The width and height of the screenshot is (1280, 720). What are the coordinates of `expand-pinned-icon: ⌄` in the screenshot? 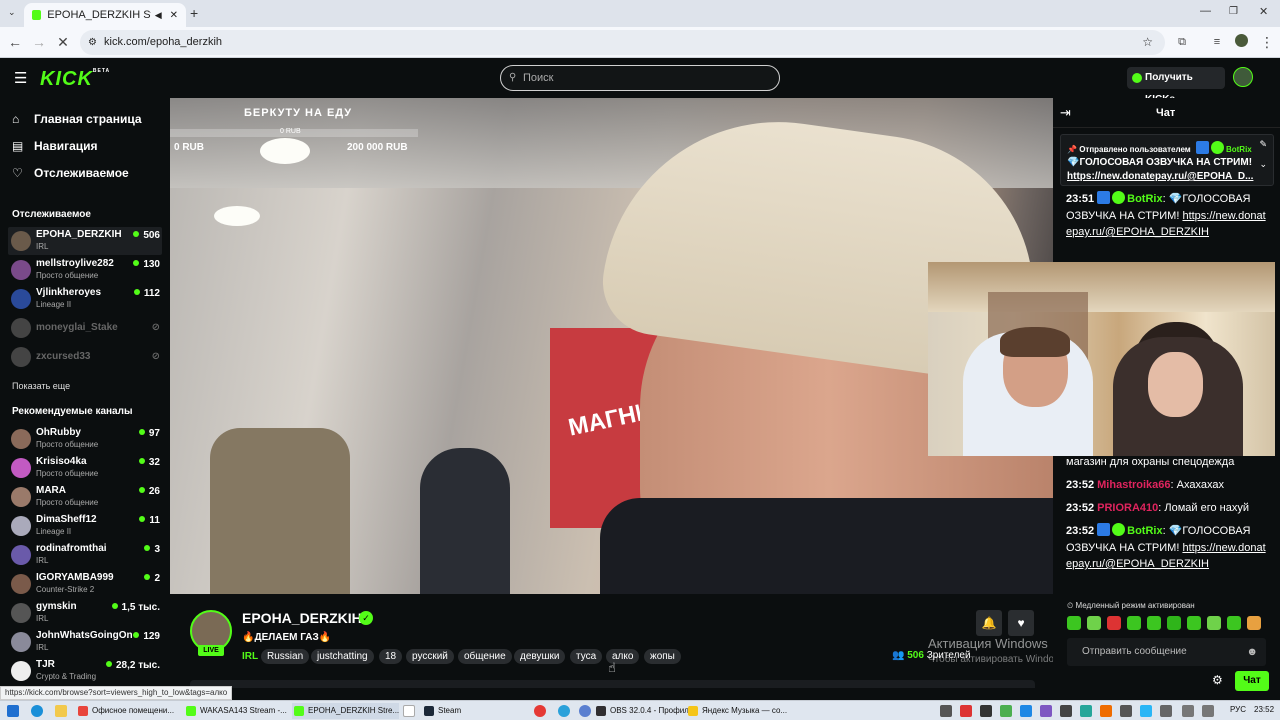 It's located at (1263, 164).